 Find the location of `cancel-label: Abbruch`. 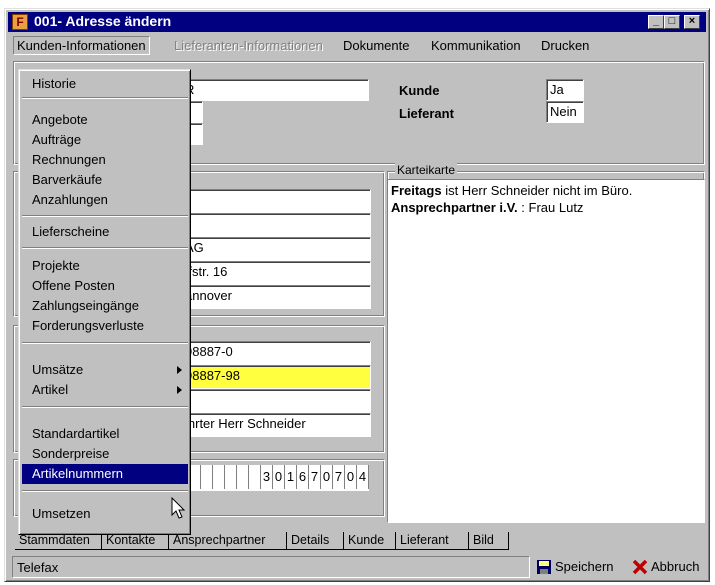

cancel-label: Abbruch is located at coordinates (675, 566).